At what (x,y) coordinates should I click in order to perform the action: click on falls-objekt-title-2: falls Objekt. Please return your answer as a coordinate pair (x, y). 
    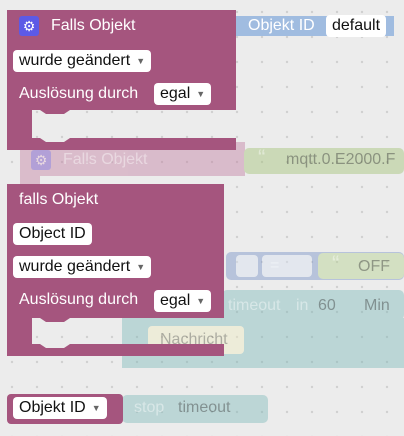
    Looking at the image, I should click on (59, 199).